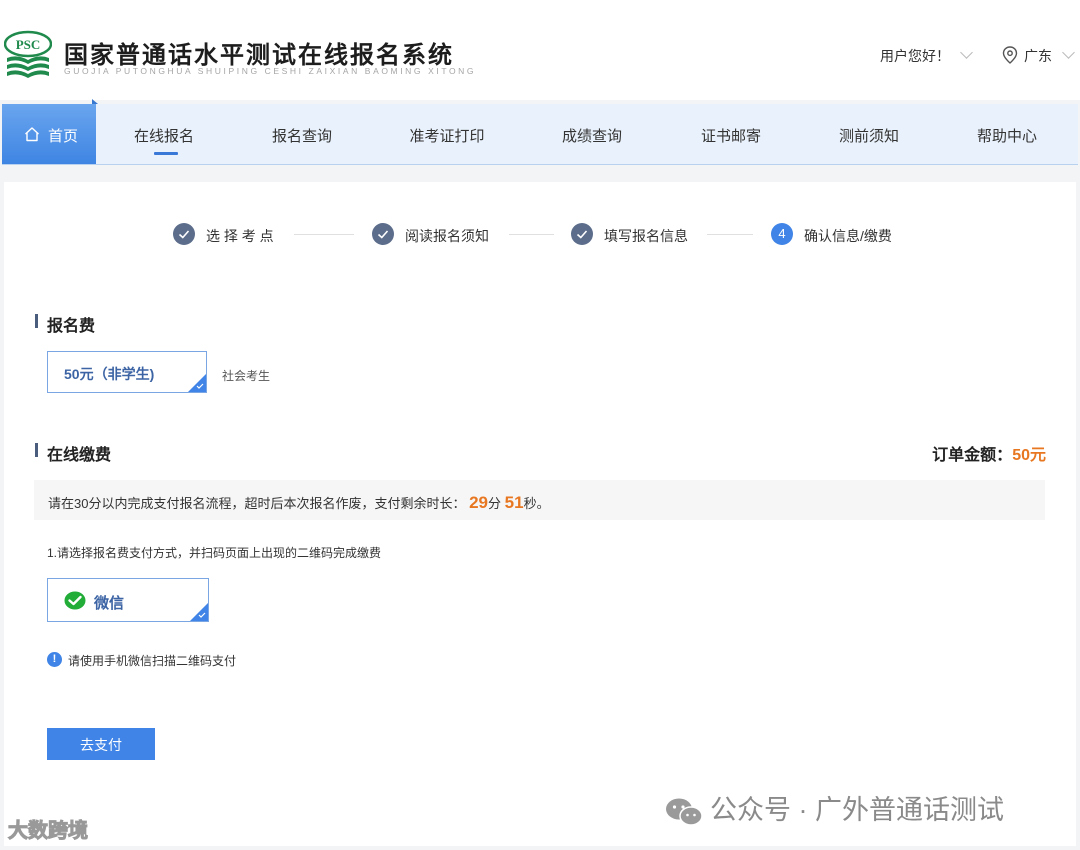  I want to click on wechat-pay-icon, so click(75, 600).